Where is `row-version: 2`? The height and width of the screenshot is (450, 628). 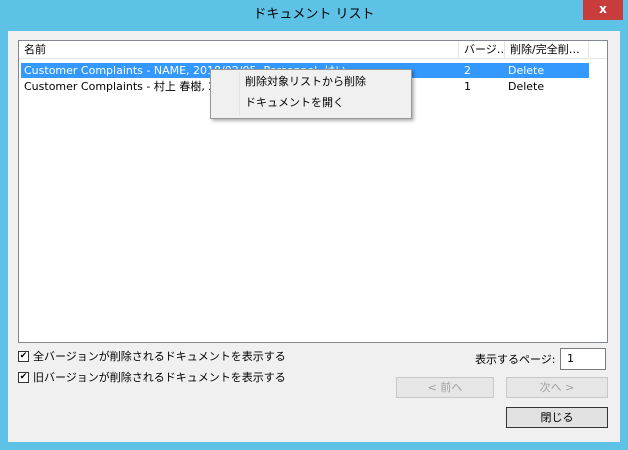
row-version: 2 is located at coordinates (467, 70).